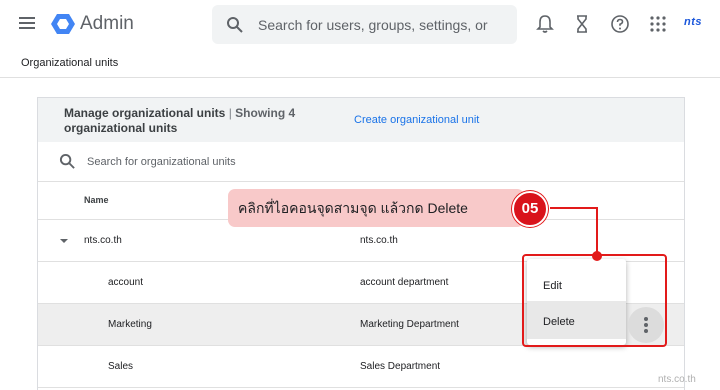 The image size is (720, 390). Describe the element at coordinates (64, 241) in the screenshot. I see `collapse-caret-icon` at that location.